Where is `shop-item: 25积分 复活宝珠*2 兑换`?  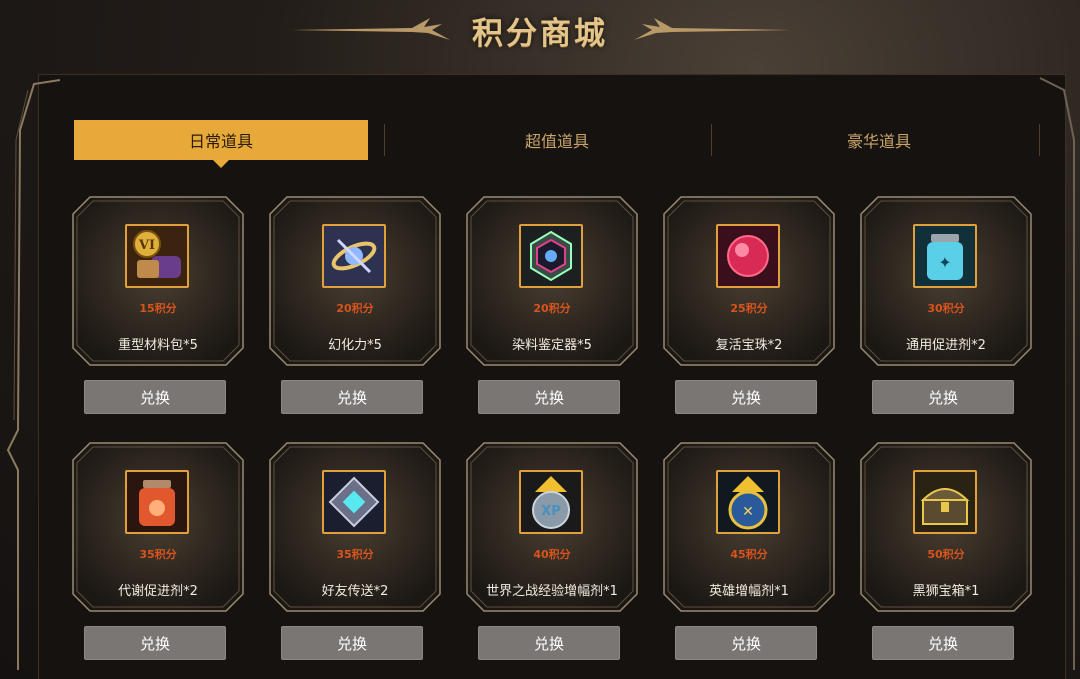 shop-item: 25积分 复活宝珠*2 兑换 is located at coordinates (749, 305).